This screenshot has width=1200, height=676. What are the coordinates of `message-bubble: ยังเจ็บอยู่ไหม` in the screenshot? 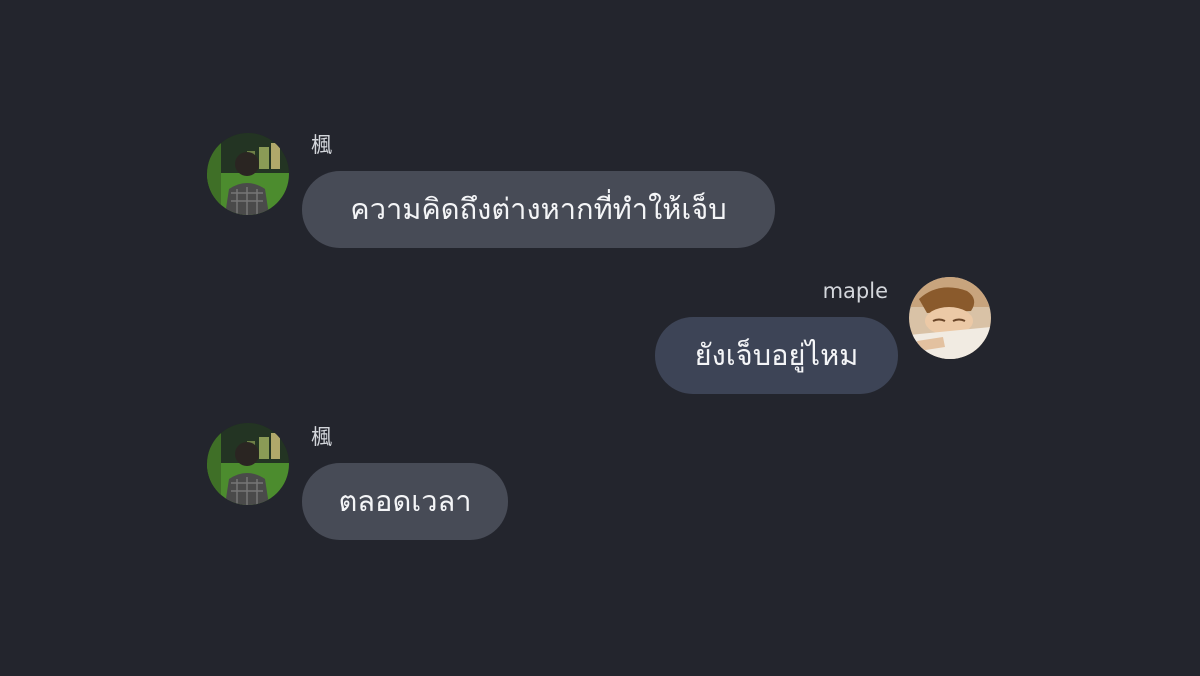 It's located at (776, 355).